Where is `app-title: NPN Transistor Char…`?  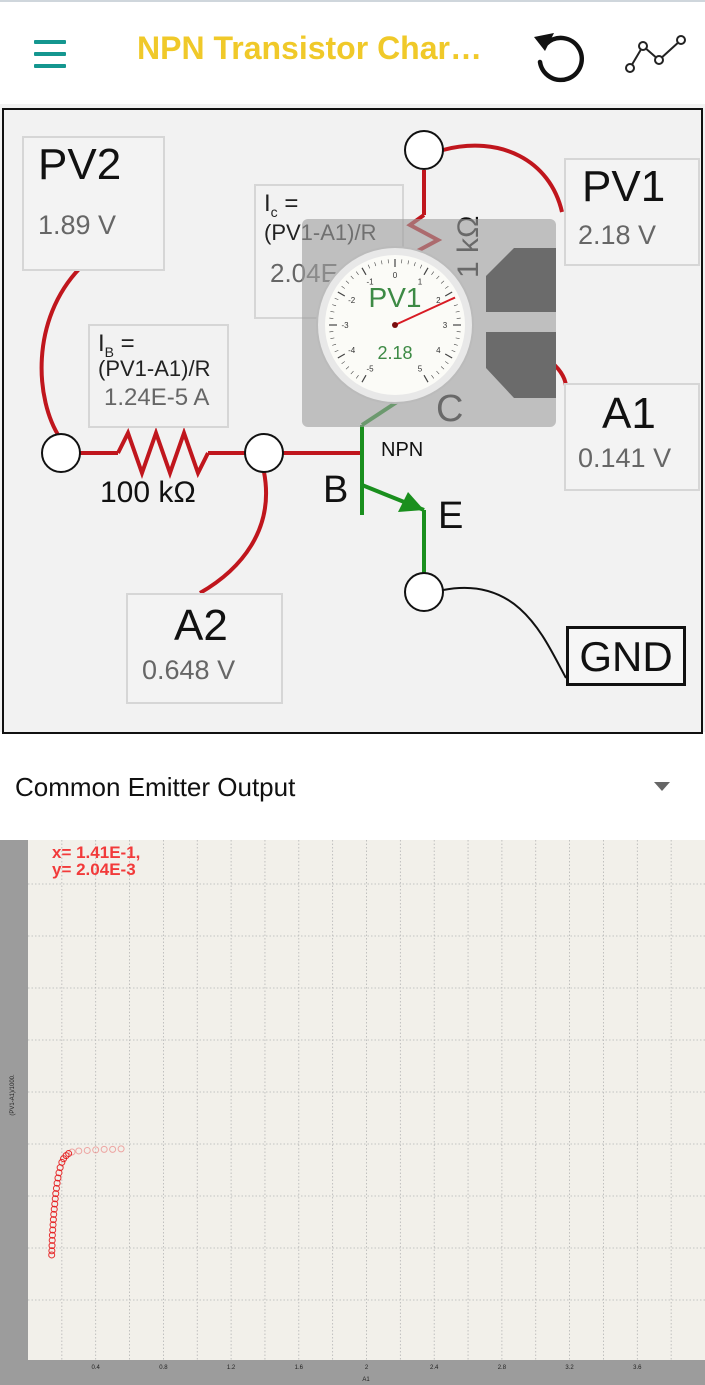
app-title: NPN Transistor Char… is located at coordinates (309, 48).